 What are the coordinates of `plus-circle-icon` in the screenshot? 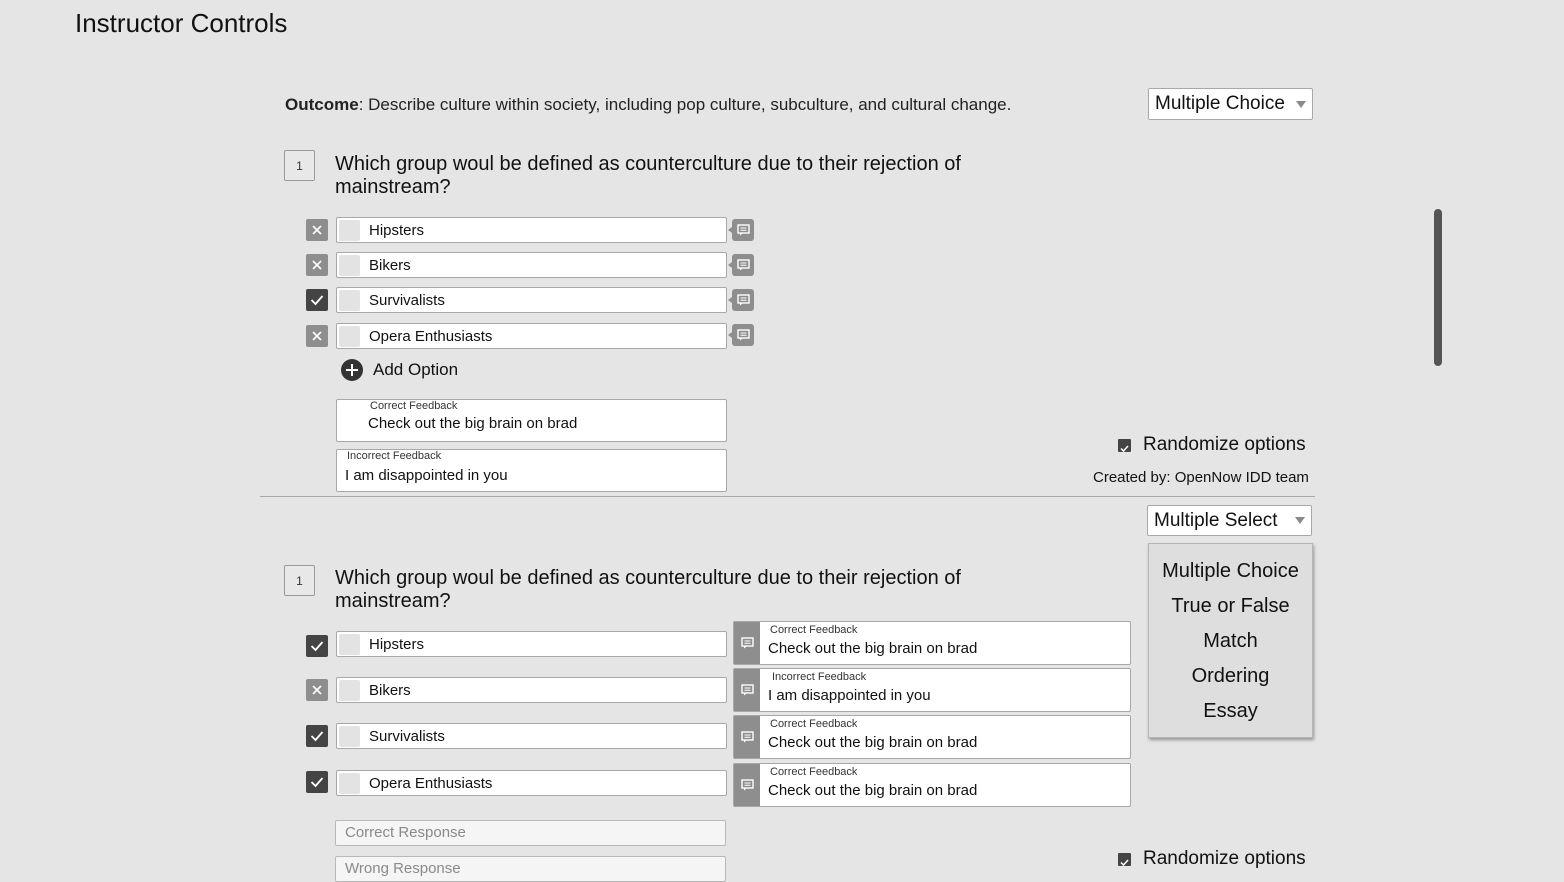 It's located at (352, 370).